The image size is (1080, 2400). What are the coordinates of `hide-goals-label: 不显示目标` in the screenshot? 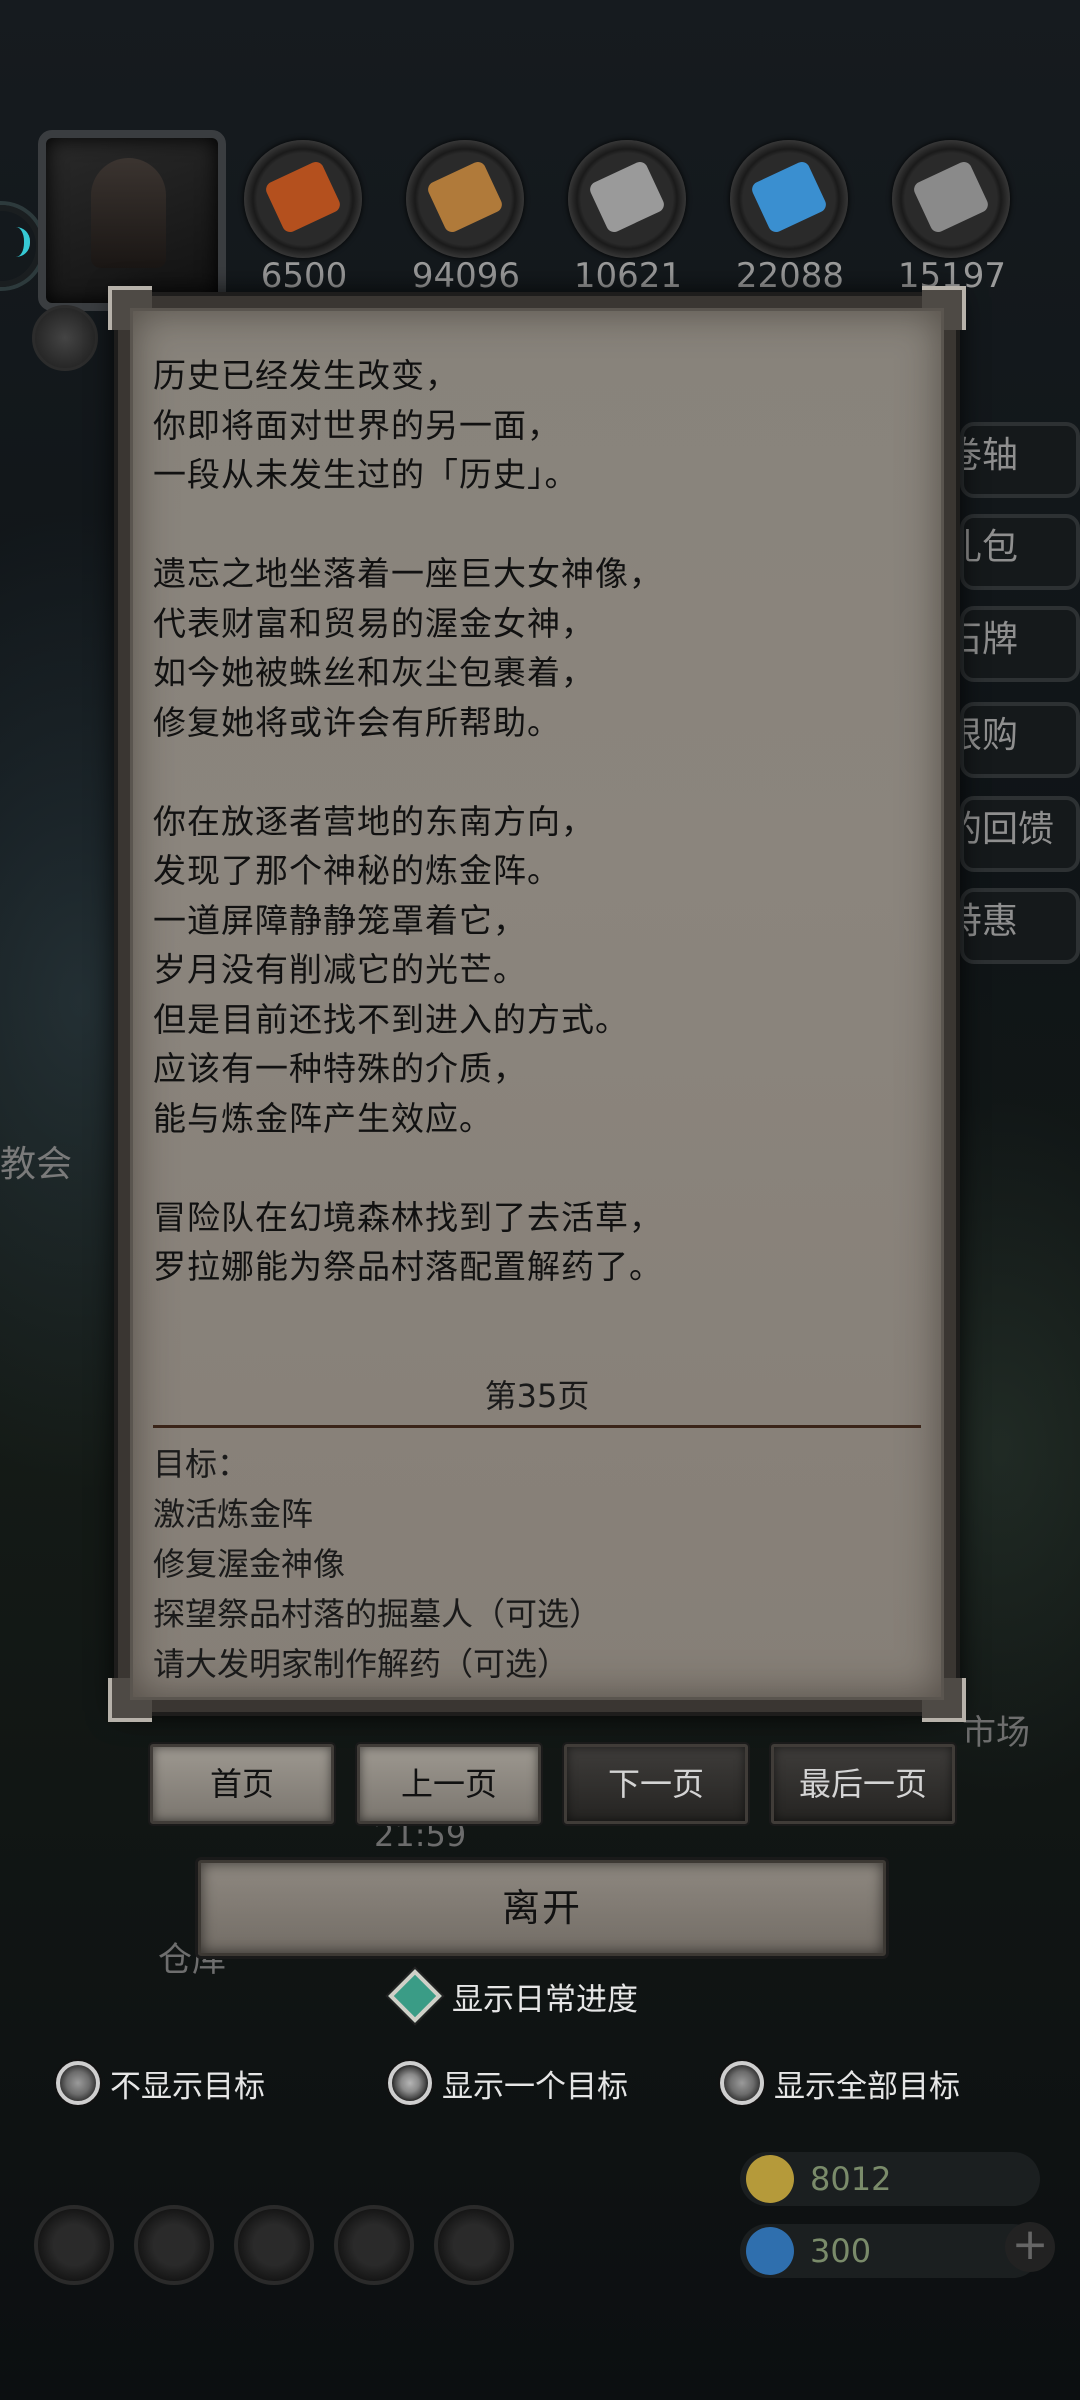 It's located at (187, 2086).